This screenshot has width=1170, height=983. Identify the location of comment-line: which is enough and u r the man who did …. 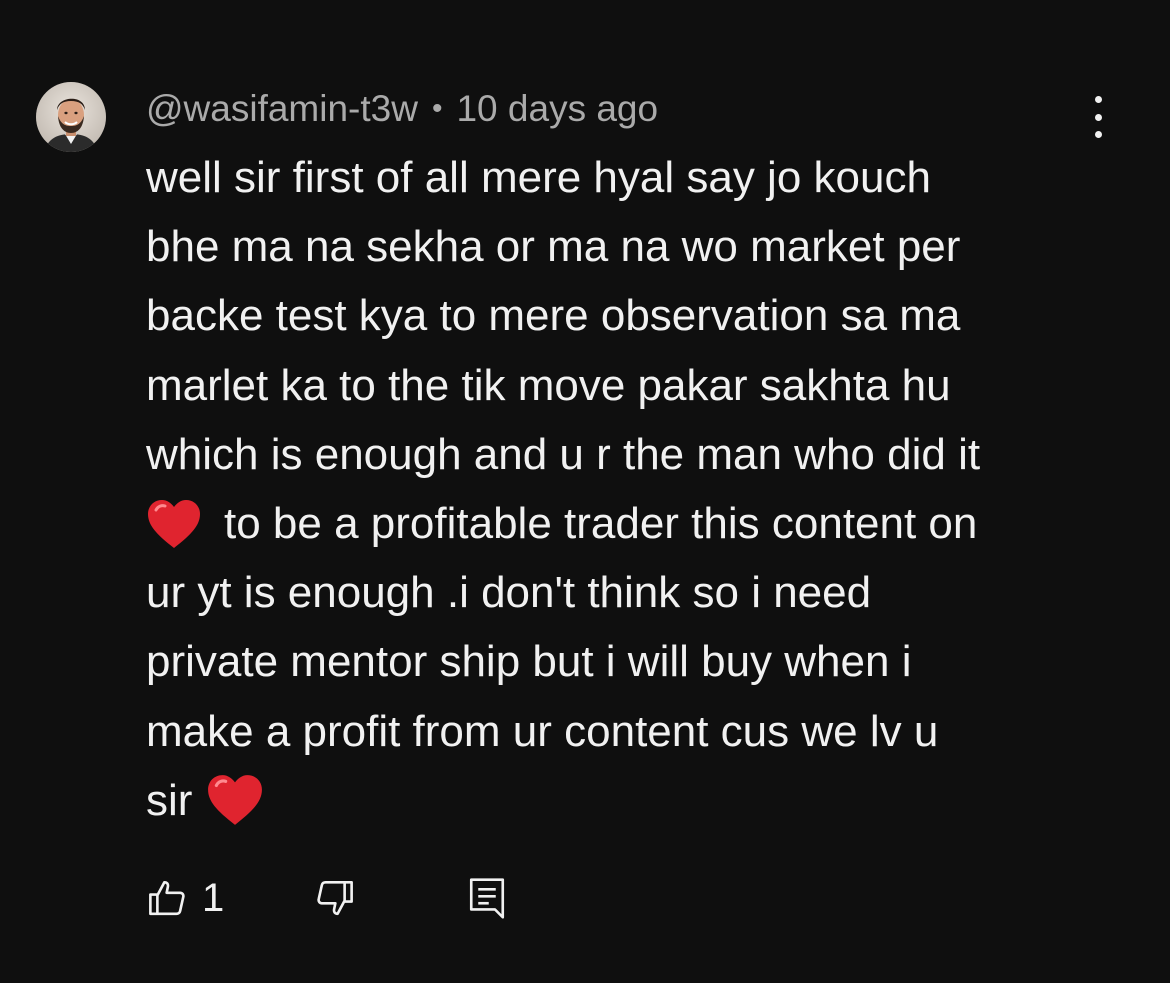
(563, 454).